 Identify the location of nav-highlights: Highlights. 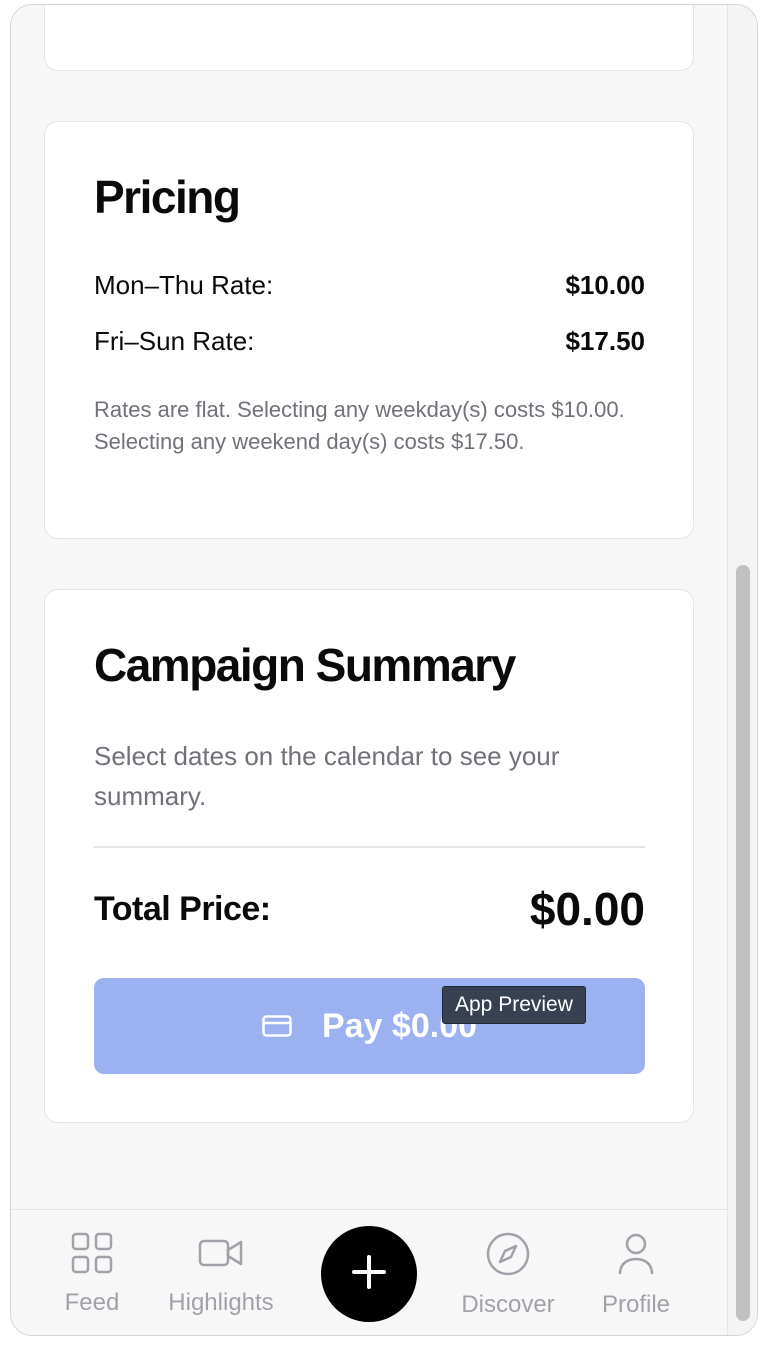
(221, 1274).